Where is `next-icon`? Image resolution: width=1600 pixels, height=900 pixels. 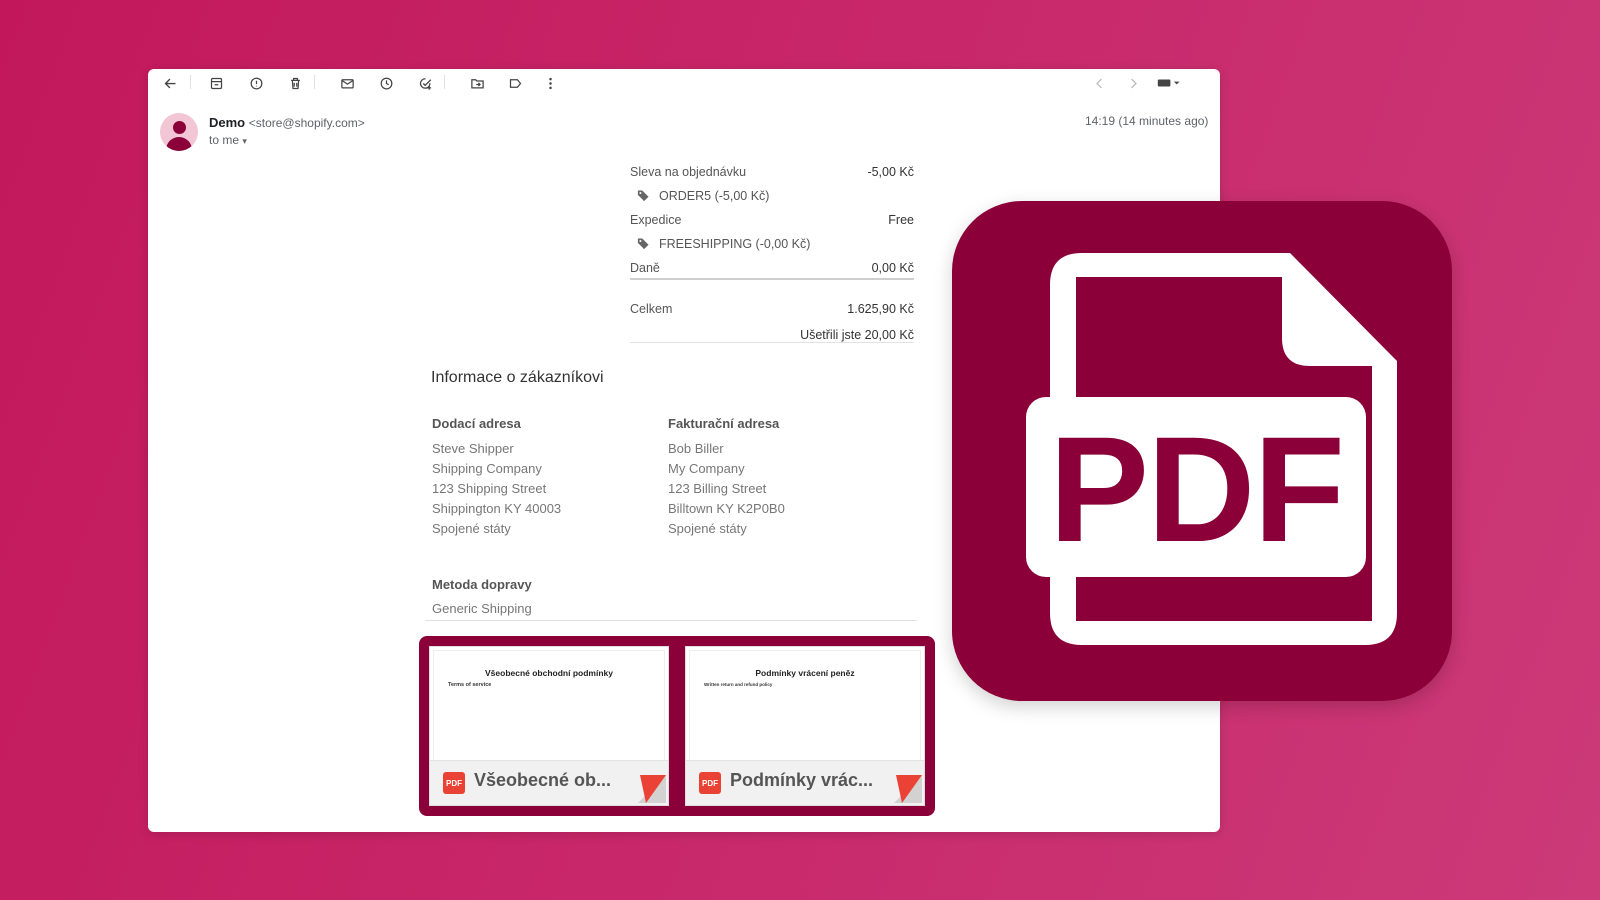
next-icon is located at coordinates (1133, 83).